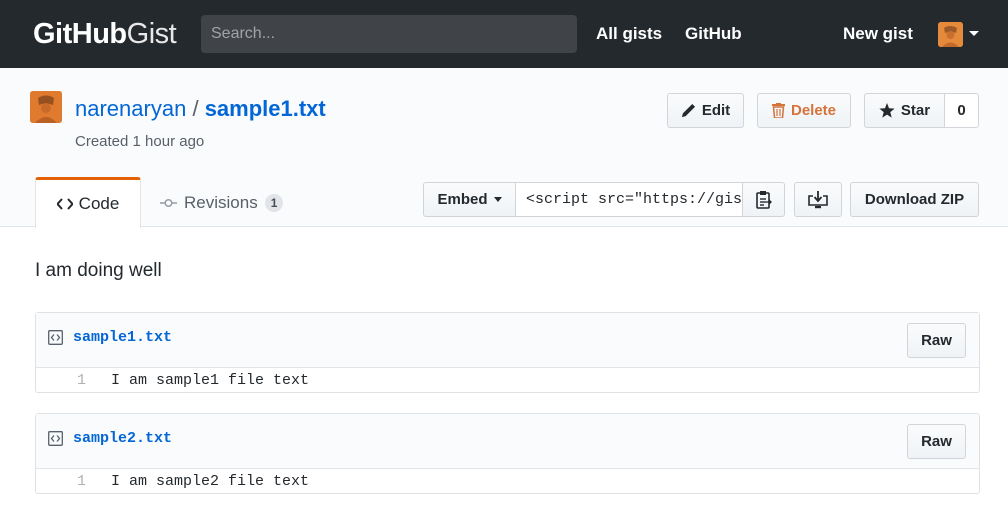  What do you see at coordinates (950, 34) in the screenshot?
I see `user-avatar` at bounding box center [950, 34].